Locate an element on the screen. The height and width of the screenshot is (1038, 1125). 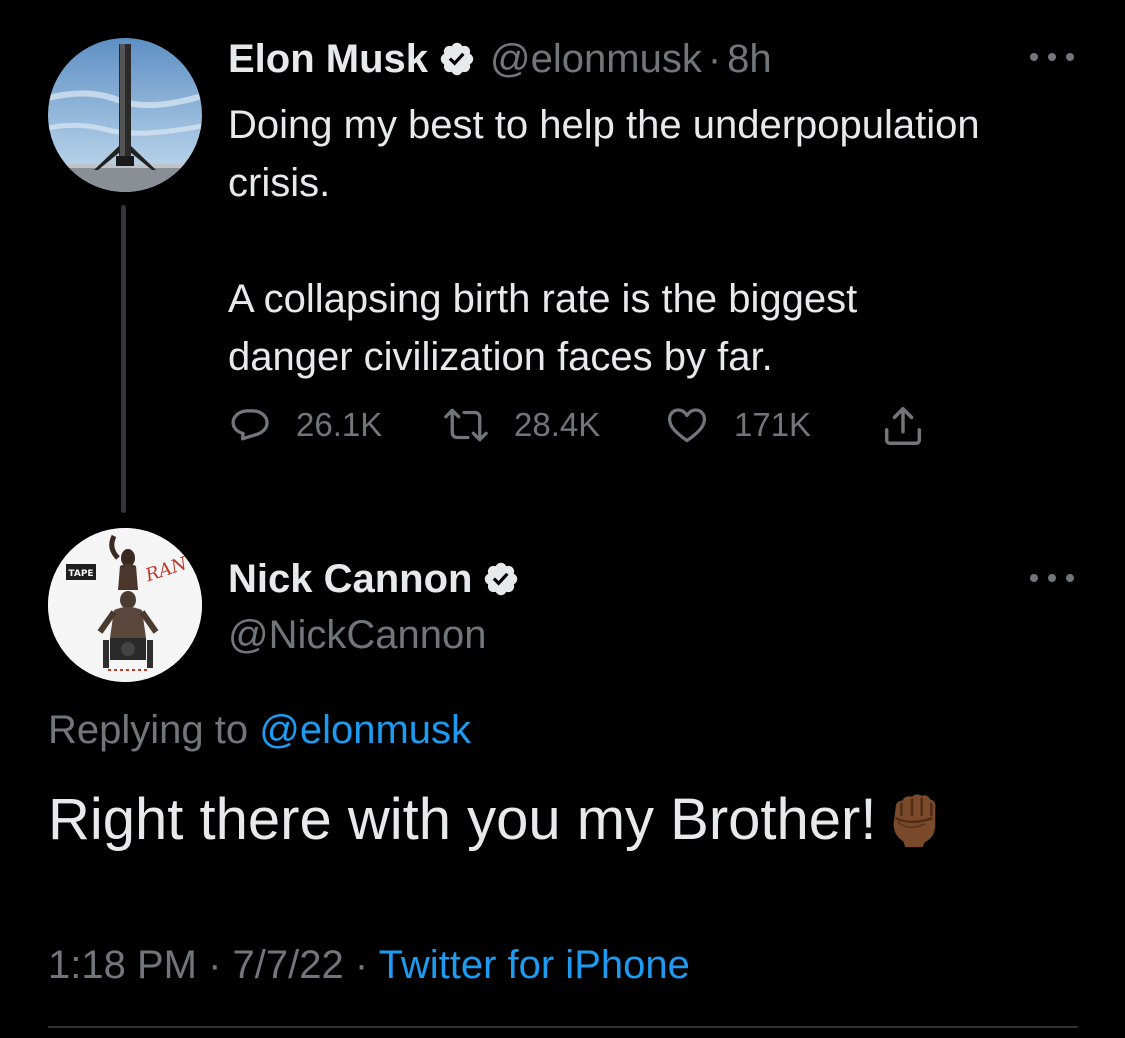
parent-display-name: Elon Musk is located at coordinates (328, 59).